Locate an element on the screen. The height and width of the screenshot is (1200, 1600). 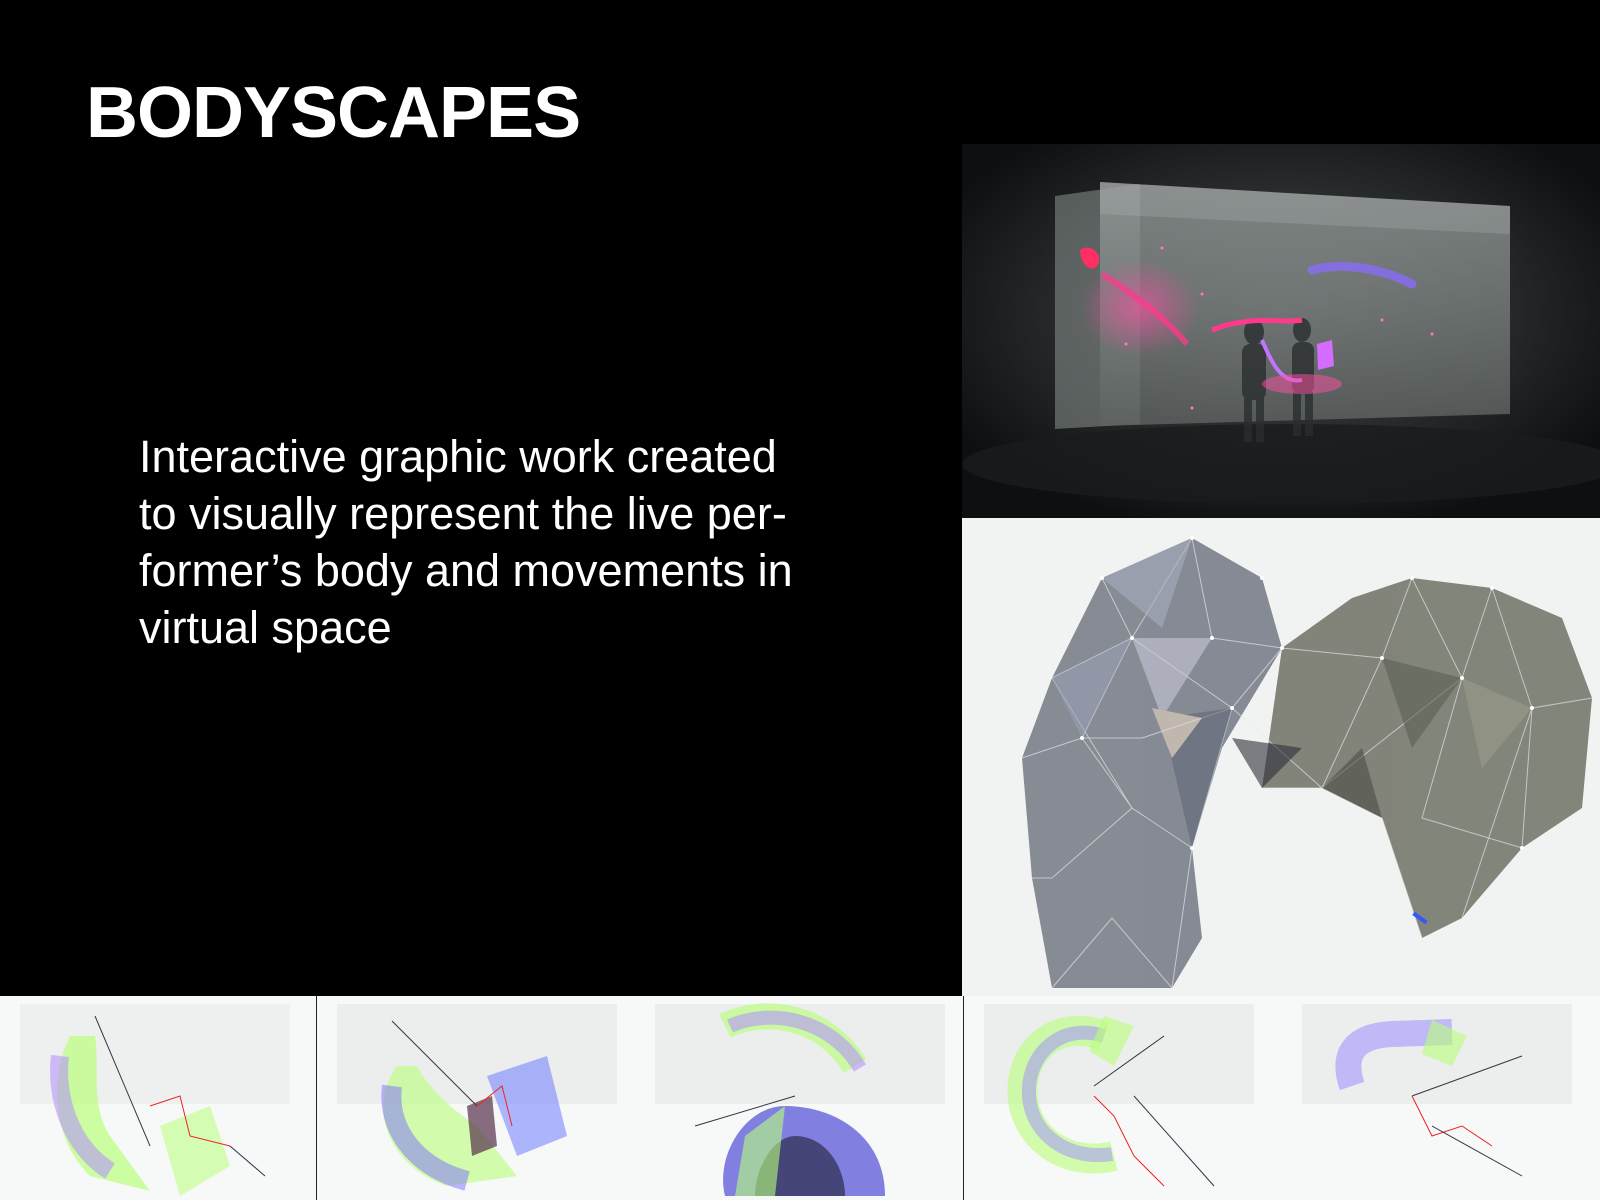
description-line: virtual space is located at coordinates (265, 627).